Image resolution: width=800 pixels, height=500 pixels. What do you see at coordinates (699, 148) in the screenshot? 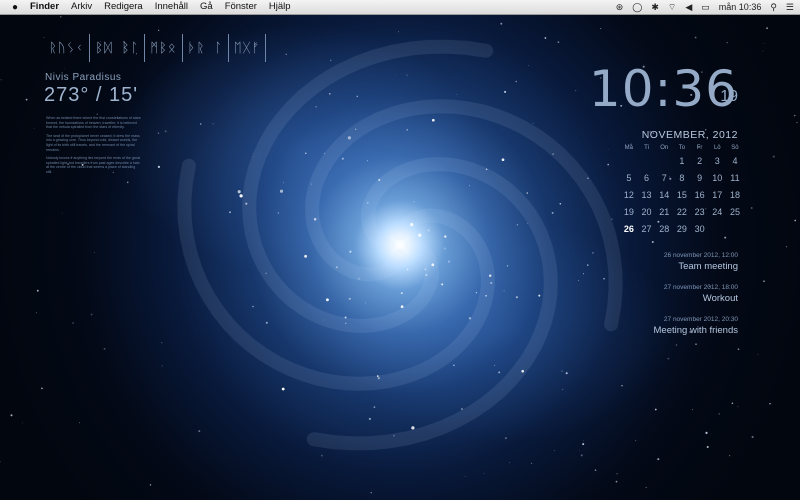
I see `weekday-label: Fr` at bounding box center [699, 148].